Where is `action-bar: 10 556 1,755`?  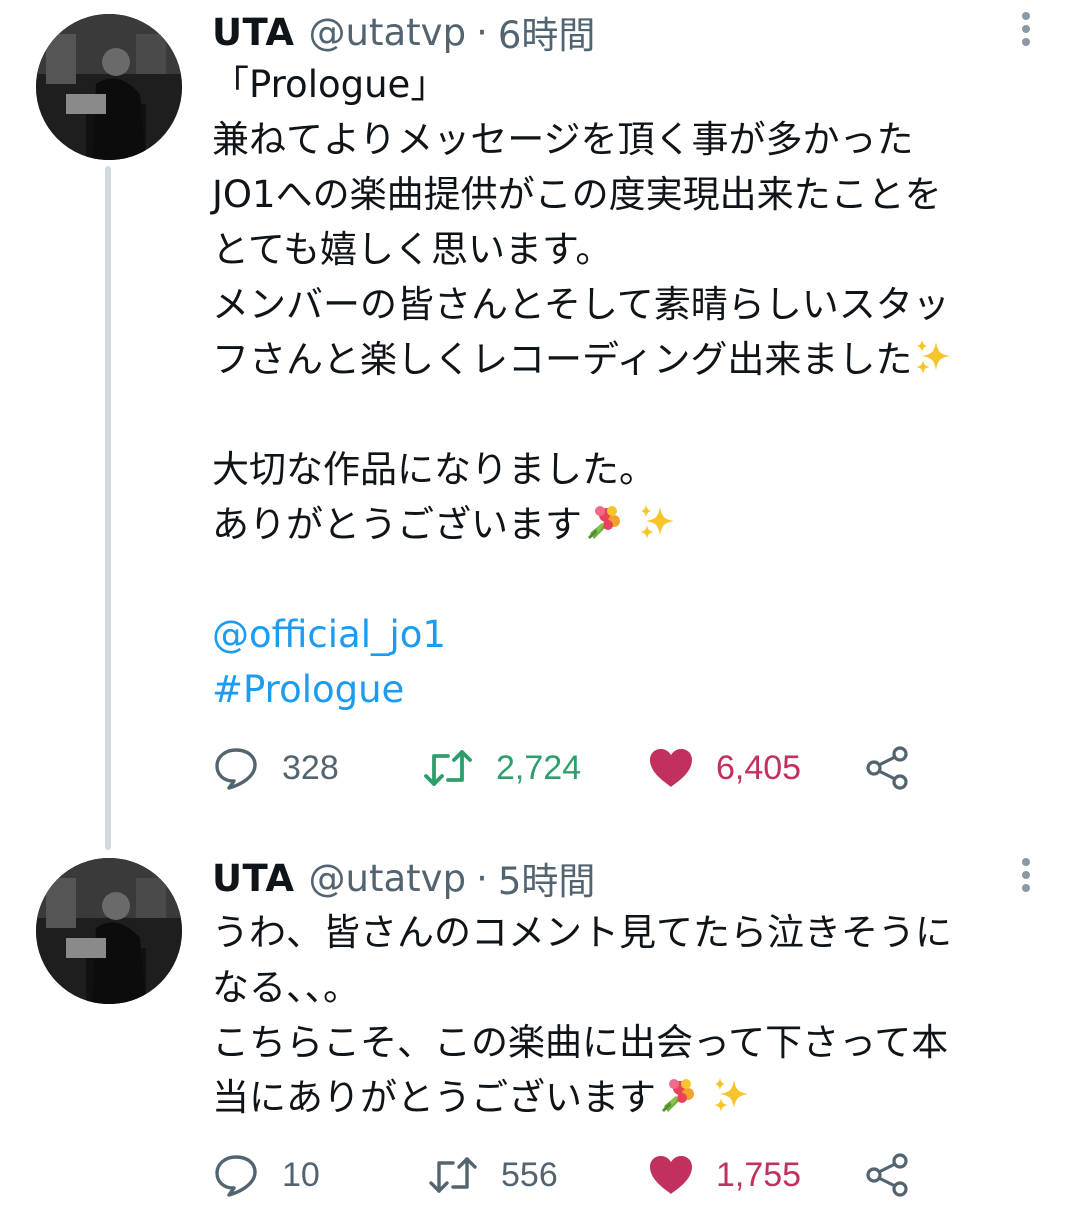
action-bar: 10 556 1,755 is located at coordinates (572, 1175).